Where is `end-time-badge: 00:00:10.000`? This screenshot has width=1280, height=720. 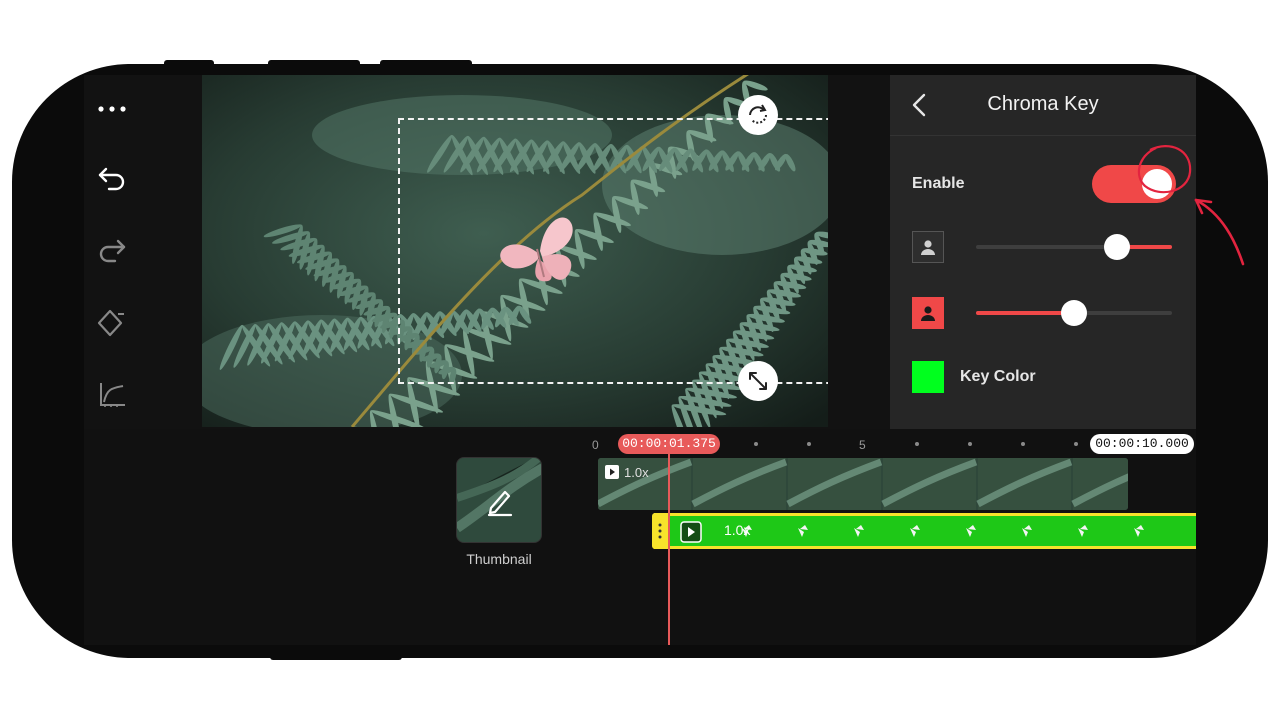 end-time-badge: 00:00:10.000 is located at coordinates (1142, 444).